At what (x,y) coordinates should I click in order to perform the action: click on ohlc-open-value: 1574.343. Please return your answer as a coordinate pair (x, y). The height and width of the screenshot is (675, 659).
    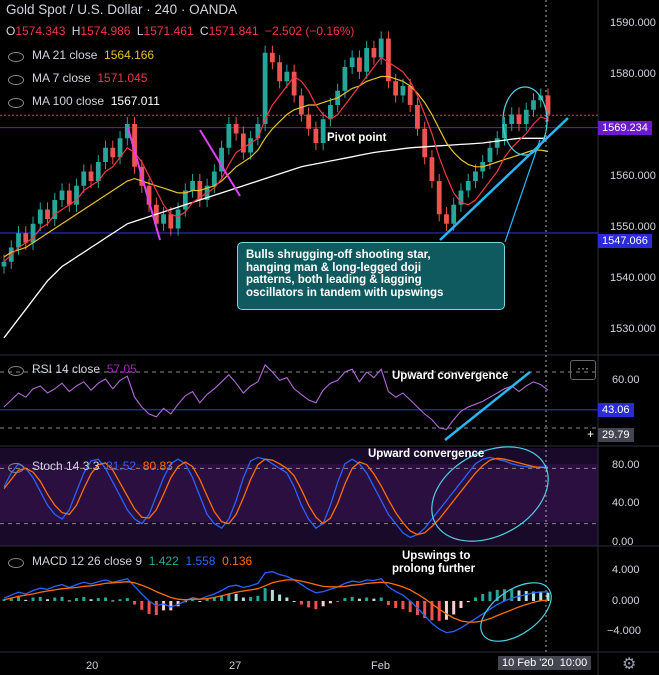
    Looking at the image, I should click on (40, 31).